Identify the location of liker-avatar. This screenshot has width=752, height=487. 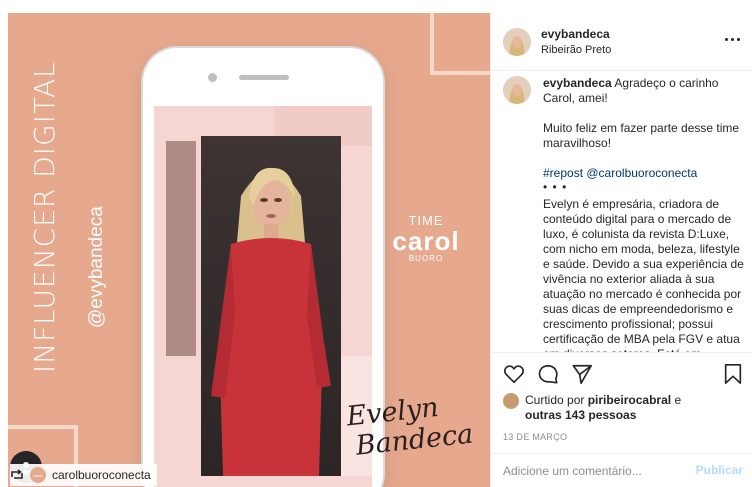
(511, 401).